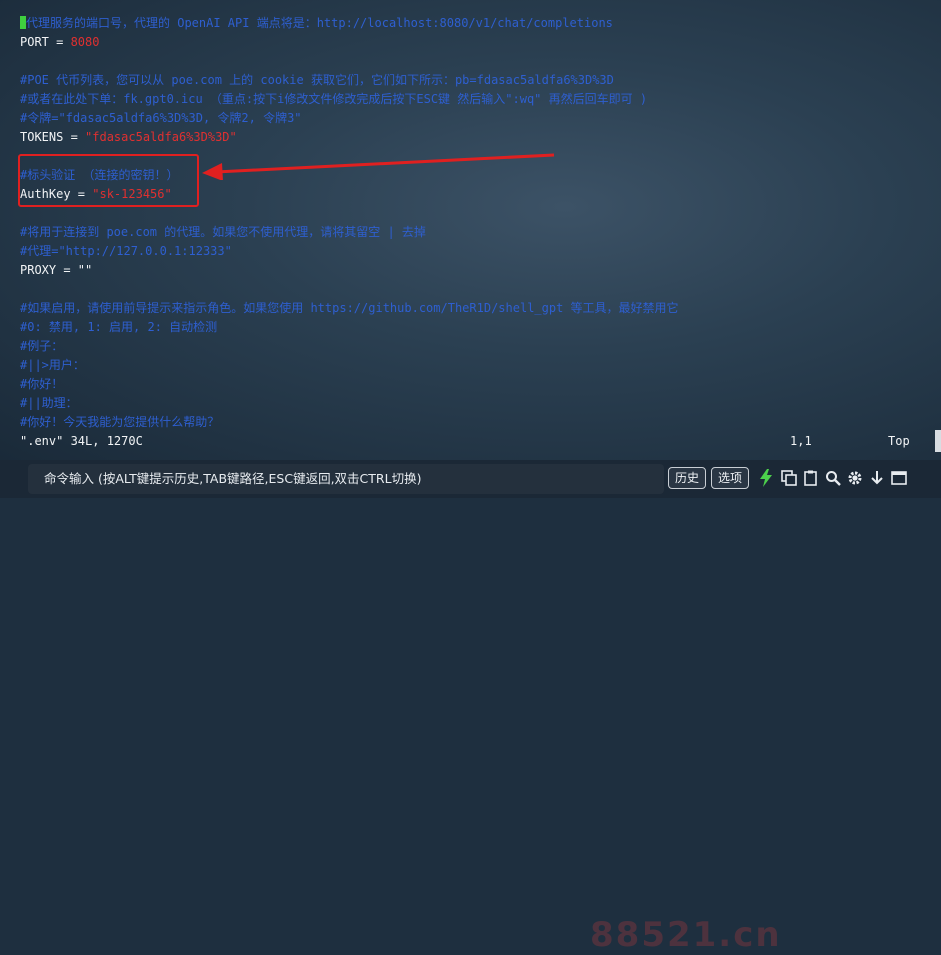 This screenshot has width=941, height=955. I want to click on editor-line: #代理="http://127.0.0.1:12333", so click(126, 251).